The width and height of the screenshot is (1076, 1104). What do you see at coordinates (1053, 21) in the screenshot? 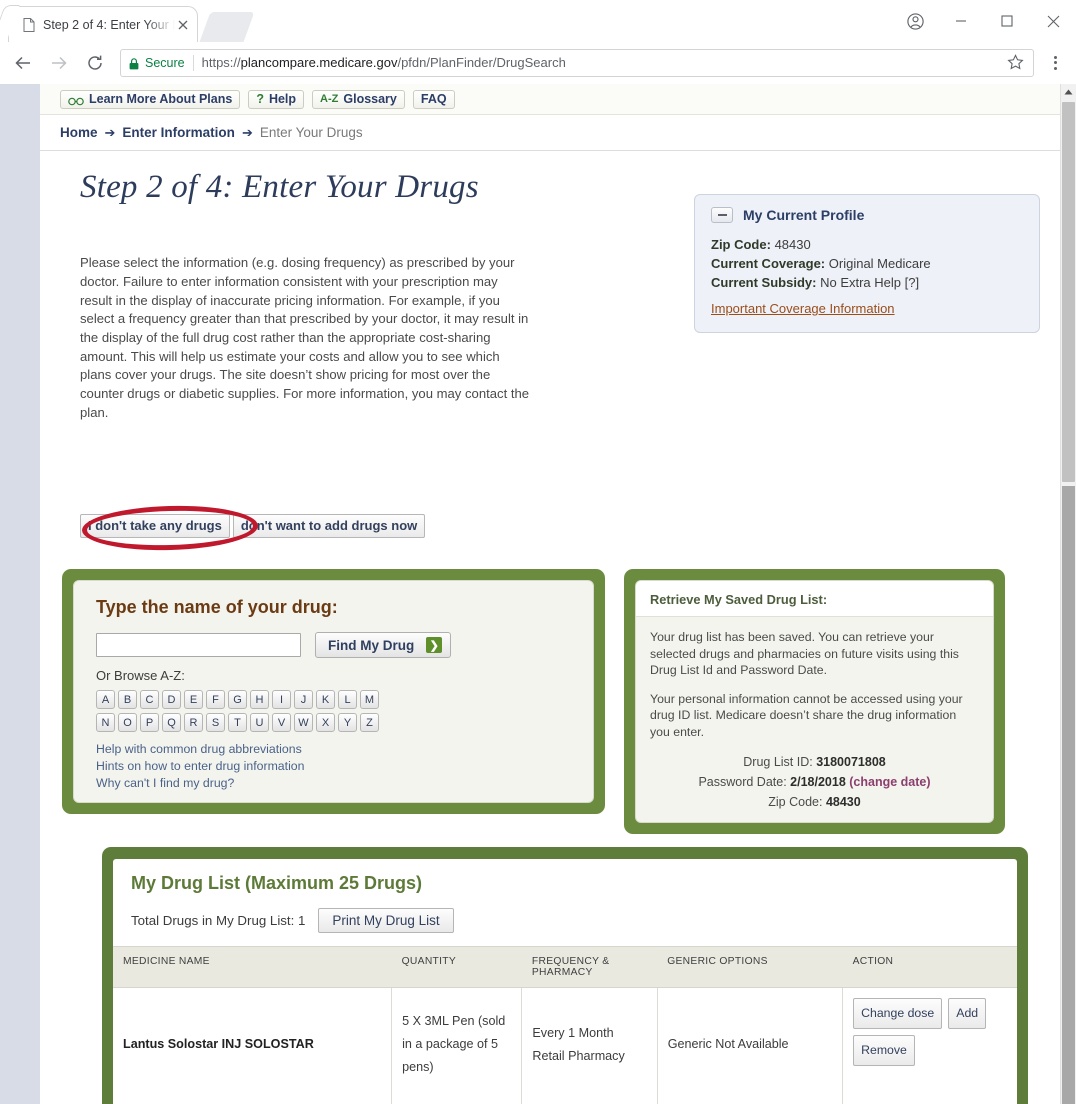
I see `window-close-icon` at bounding box center [1053, 21].